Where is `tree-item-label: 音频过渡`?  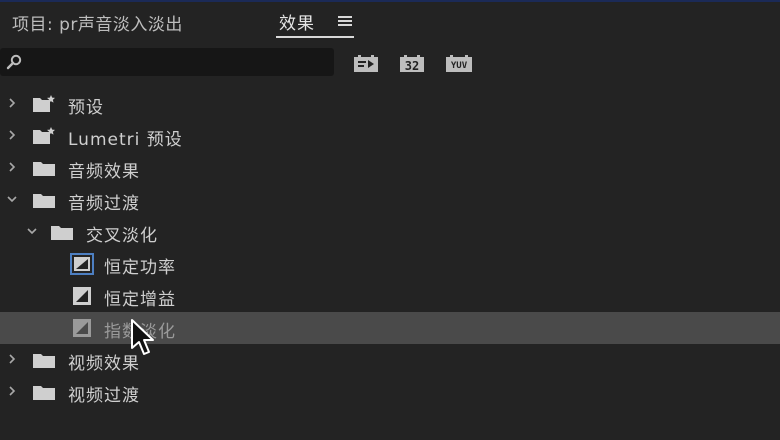
tree-item-label: 音频过渡 is located at coordinates (104, 204).